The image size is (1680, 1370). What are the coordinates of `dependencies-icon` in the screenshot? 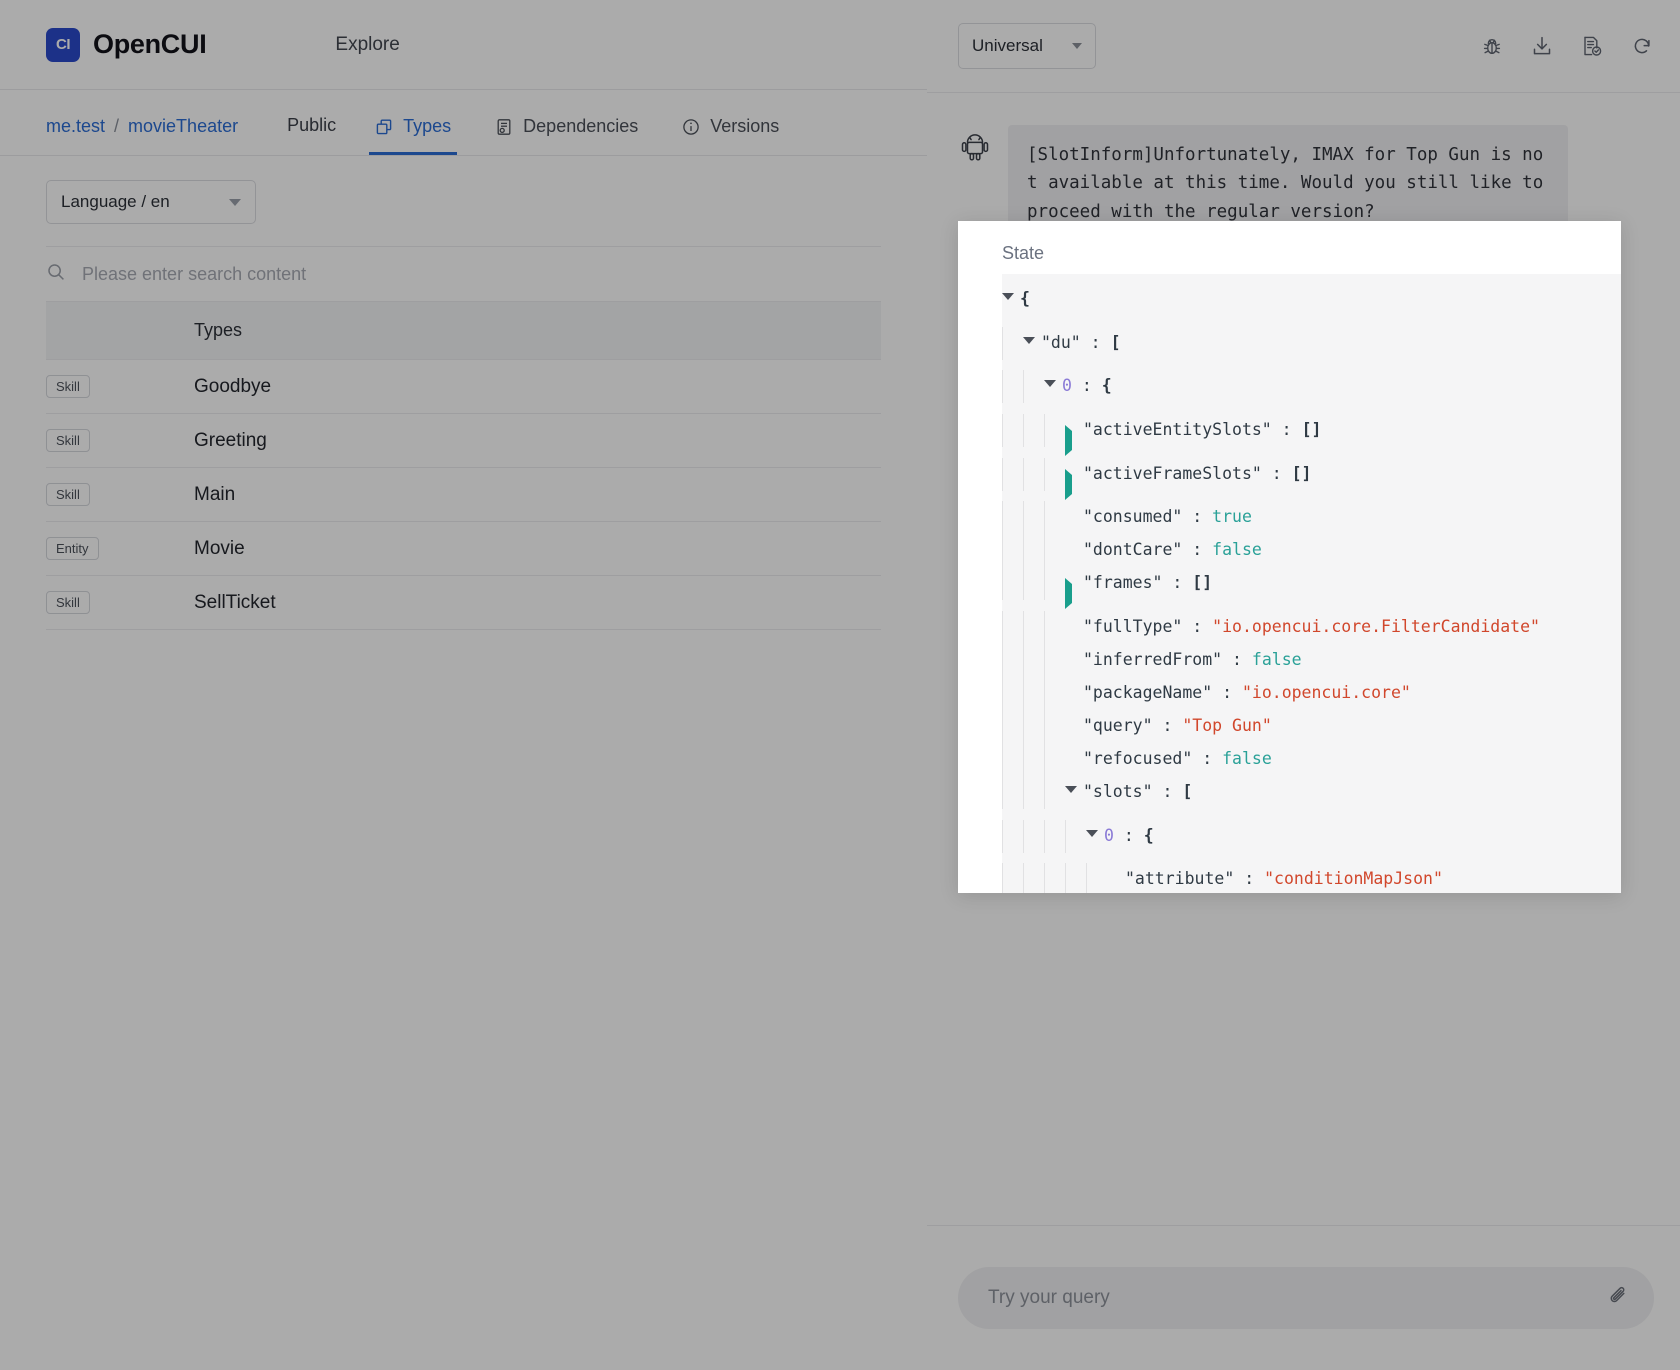 It's located at (504, 127).